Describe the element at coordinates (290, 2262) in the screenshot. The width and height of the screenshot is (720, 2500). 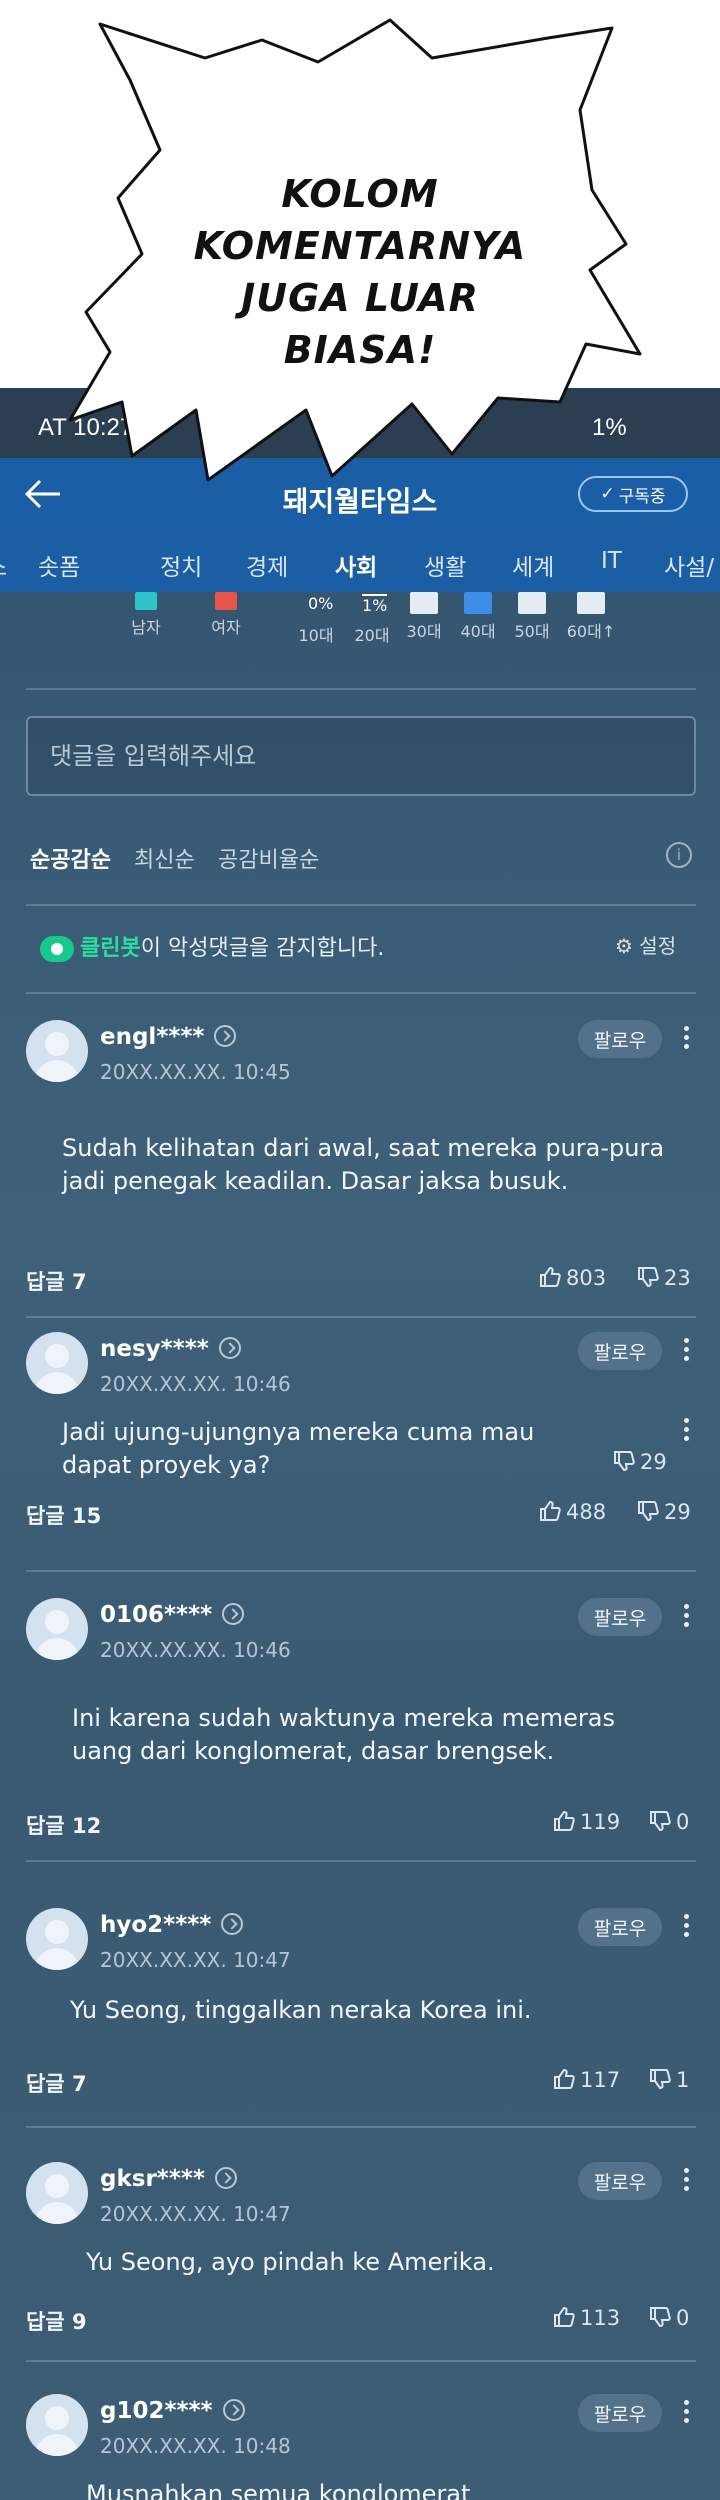
I see `comment-line: Yu Seong, ayo pindah ke Amerika.` at that location.